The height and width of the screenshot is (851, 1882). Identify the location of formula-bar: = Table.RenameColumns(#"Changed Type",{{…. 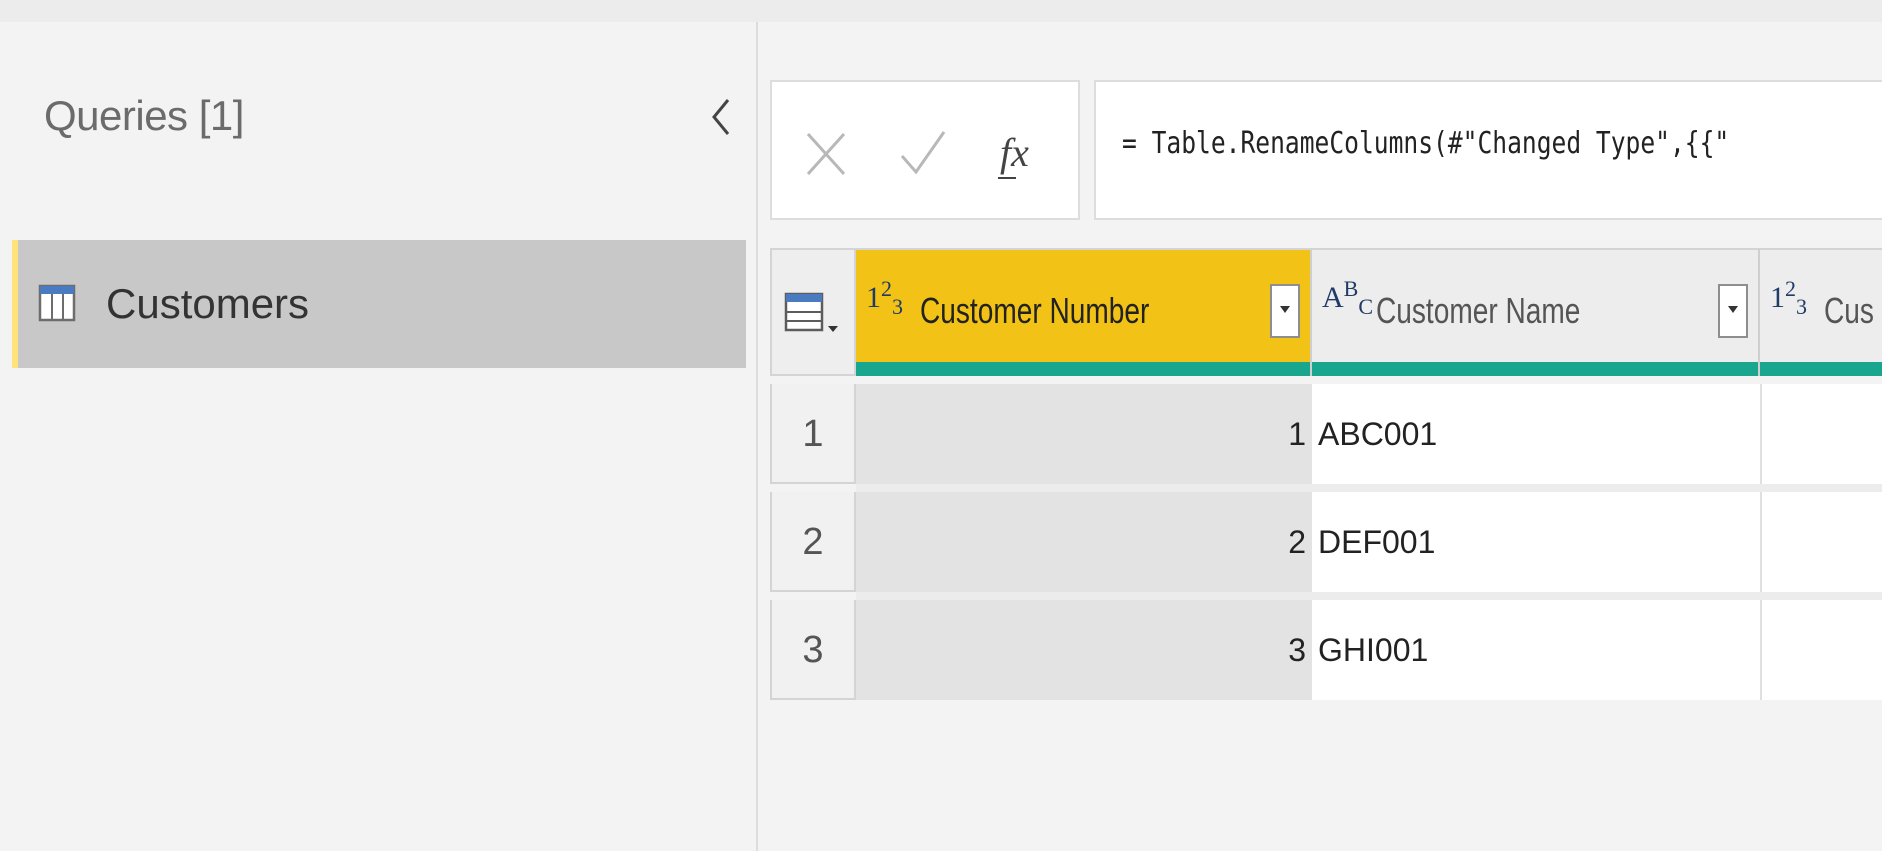
(1488, 150).